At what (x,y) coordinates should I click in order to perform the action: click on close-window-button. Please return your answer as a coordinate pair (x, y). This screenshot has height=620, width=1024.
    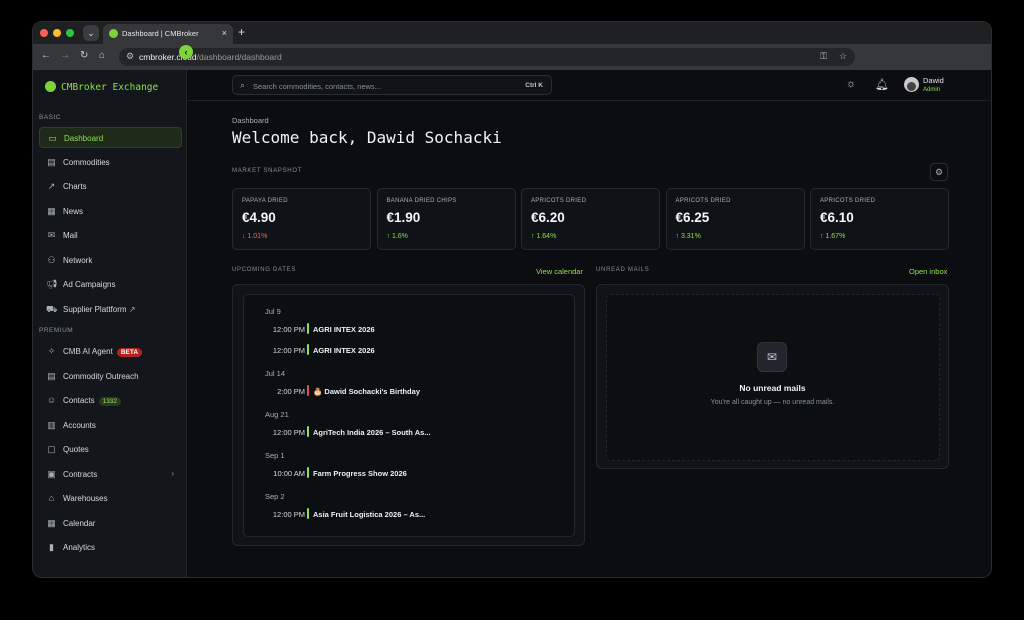
    Looking at the image, I should click on (44, 33).